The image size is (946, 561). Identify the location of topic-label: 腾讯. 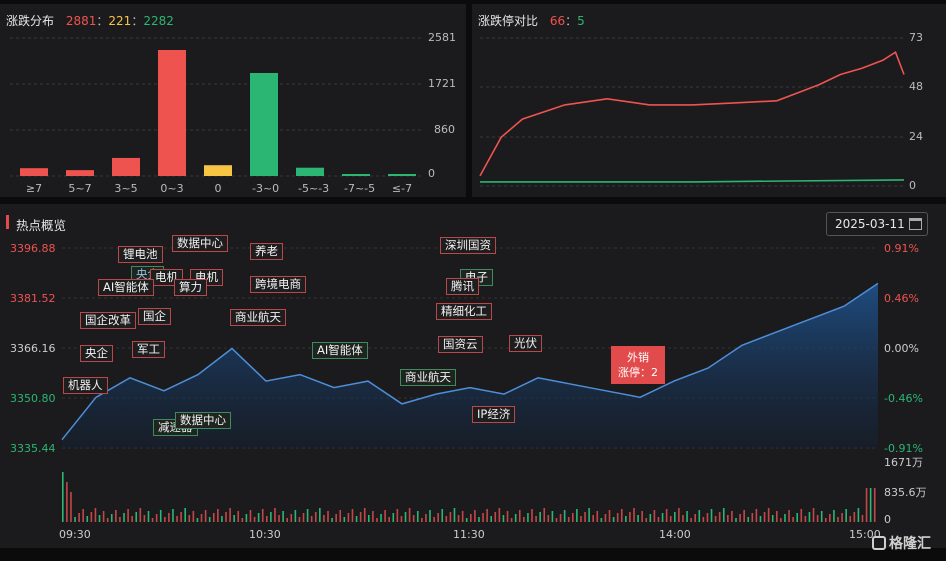
(462, 286).